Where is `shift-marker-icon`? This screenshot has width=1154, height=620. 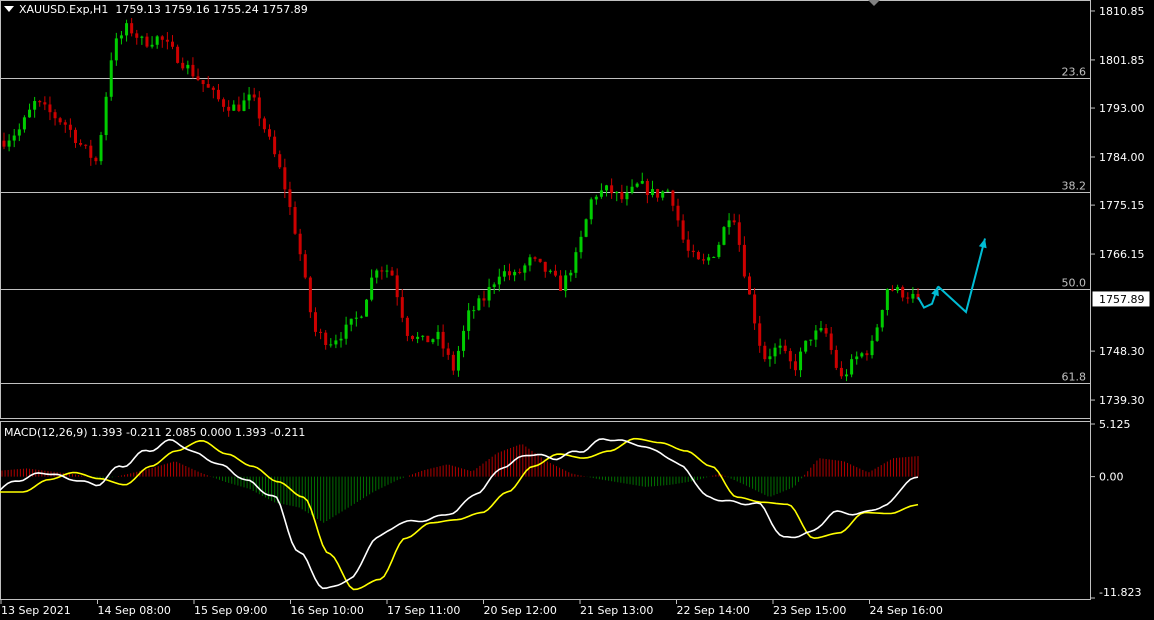 shift-marker-icon is located at coordinates (874, 3).